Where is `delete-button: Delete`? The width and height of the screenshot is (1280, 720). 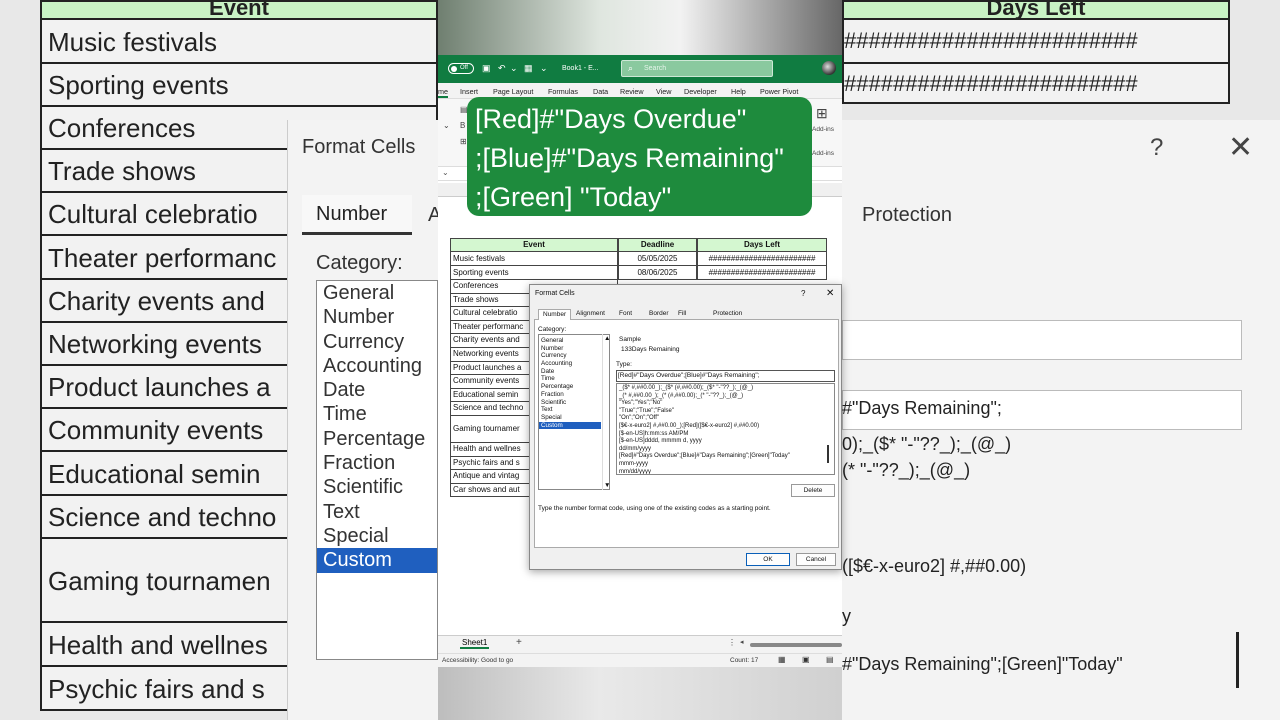
delete-button: Delete is located at coordinates (813, 490).